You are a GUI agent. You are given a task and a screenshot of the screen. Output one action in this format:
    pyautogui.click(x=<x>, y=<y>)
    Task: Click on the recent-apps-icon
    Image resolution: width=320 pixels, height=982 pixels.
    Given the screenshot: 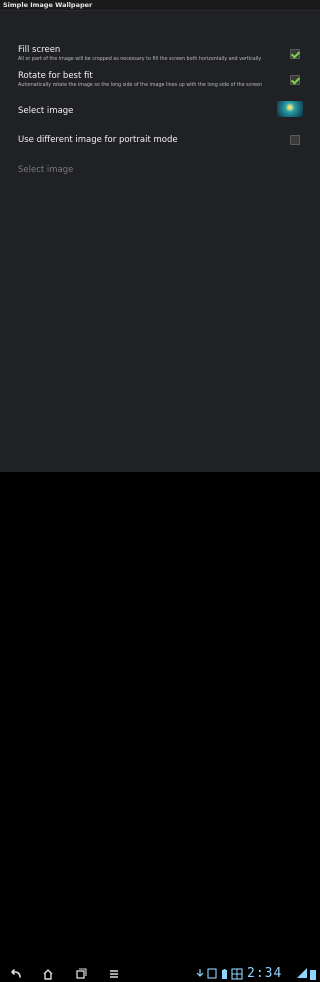 What is the action you would take?
    pyautogui.click(x=81, y=974)
    